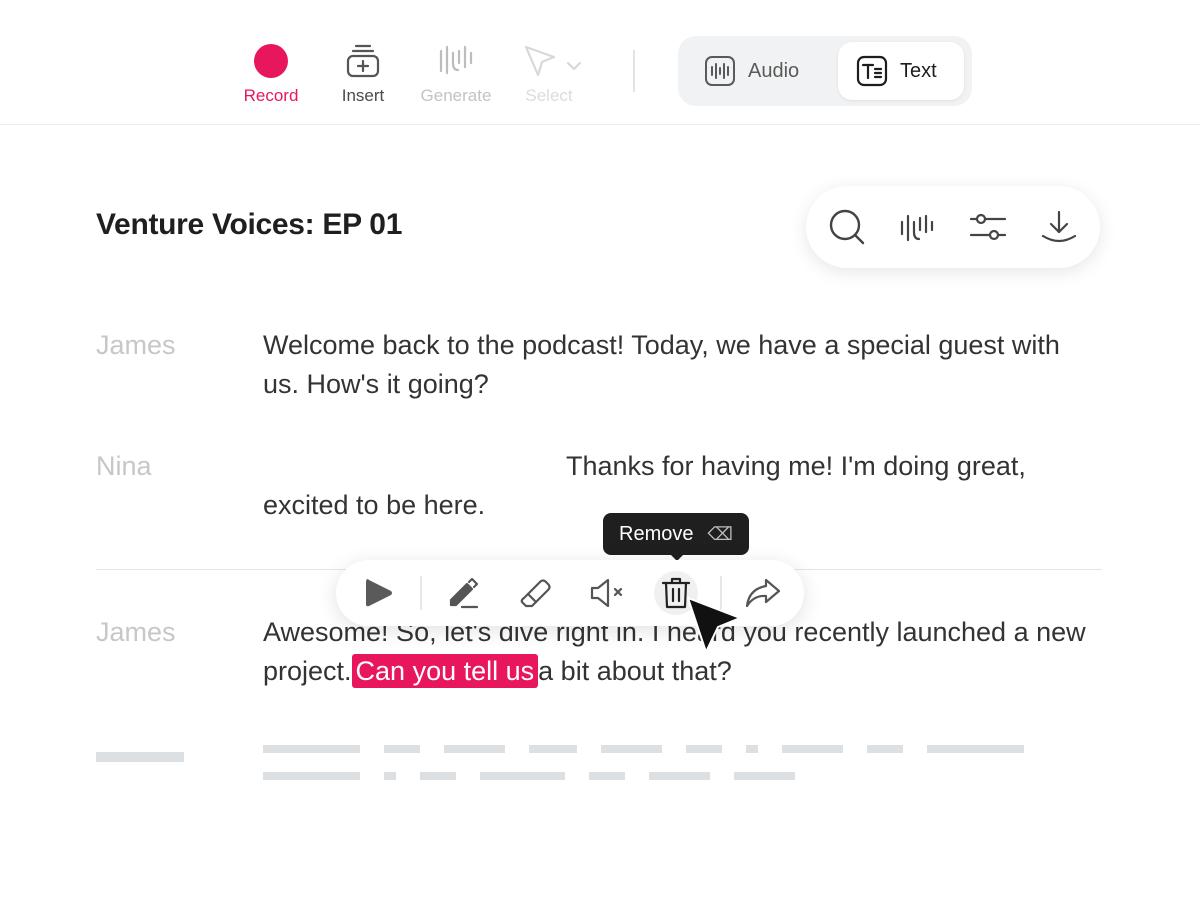  I want to click on mute-icon, so click(606, 593).